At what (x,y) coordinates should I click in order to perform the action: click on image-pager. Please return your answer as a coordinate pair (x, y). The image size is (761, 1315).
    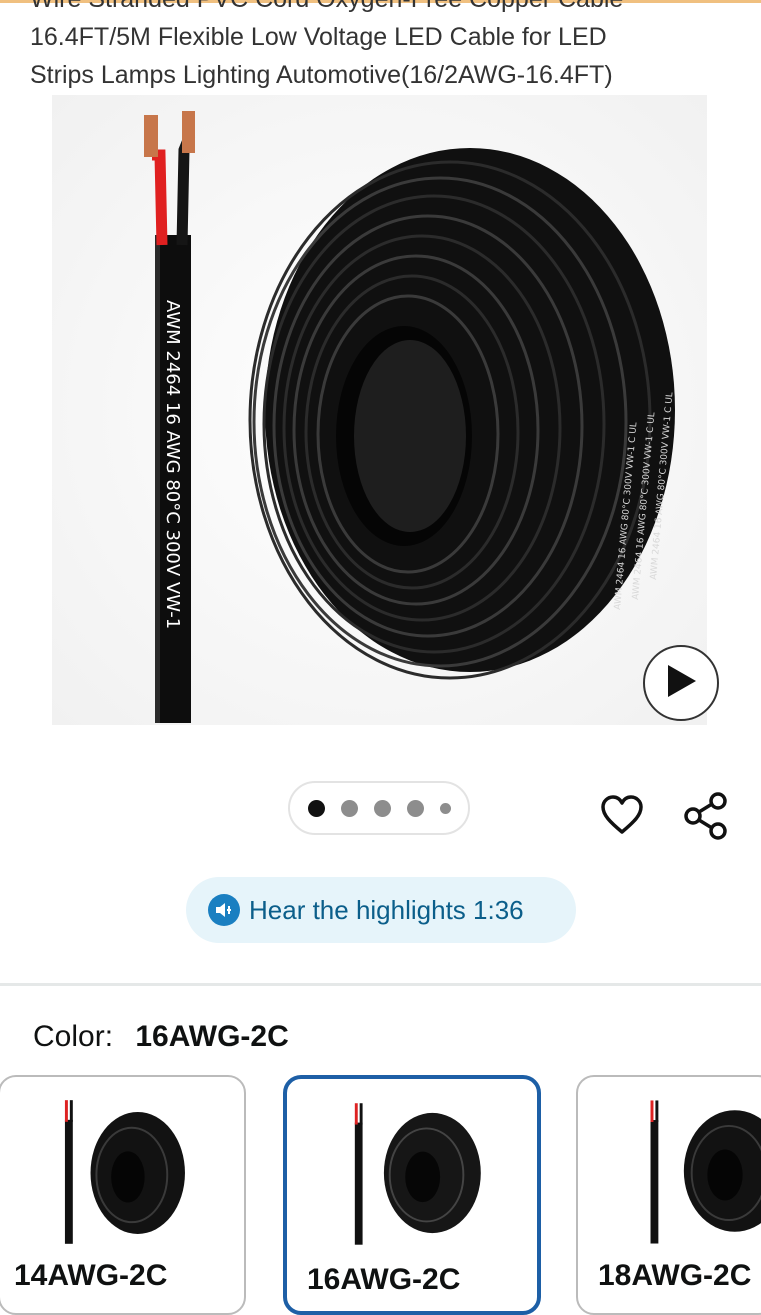
    Looking at the image, I should click on (379, 808).